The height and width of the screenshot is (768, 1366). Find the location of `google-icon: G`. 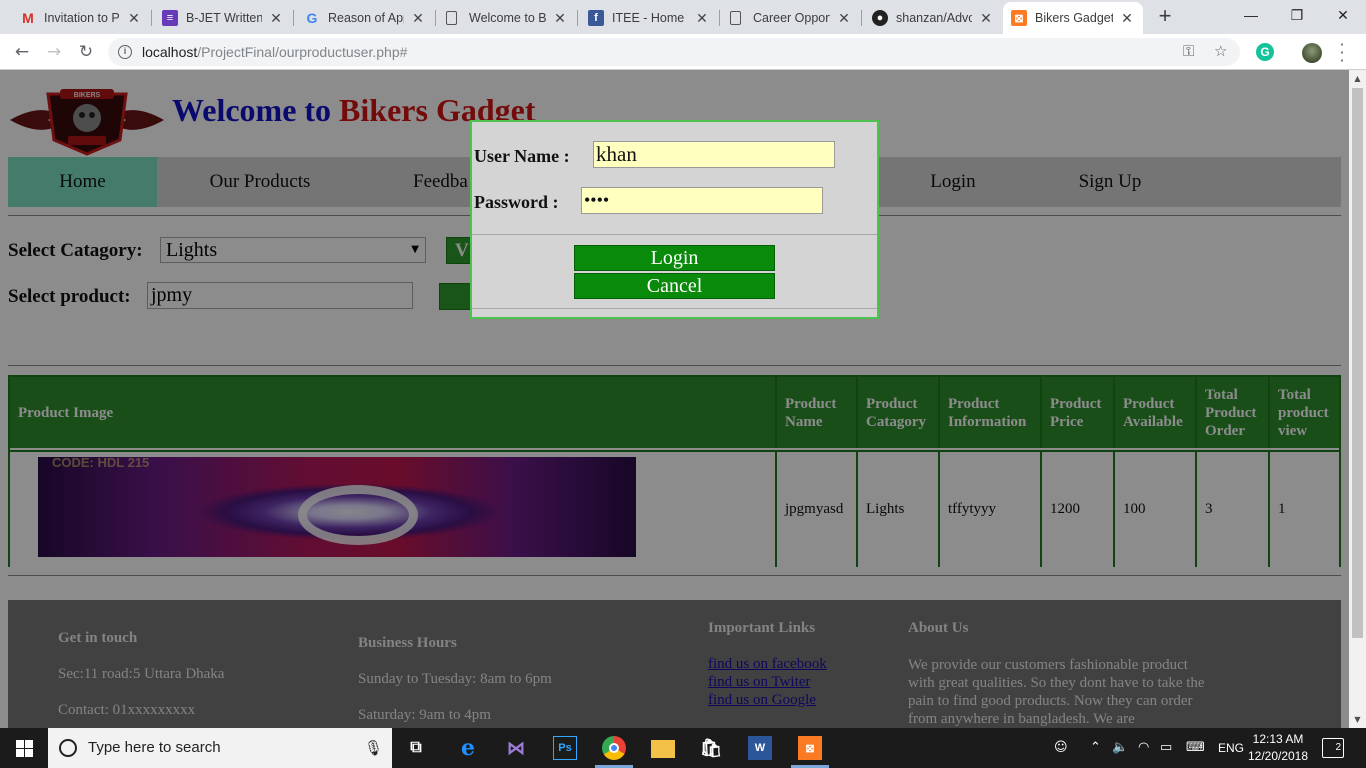

google-icon: G is located at coordinates (312, 18).